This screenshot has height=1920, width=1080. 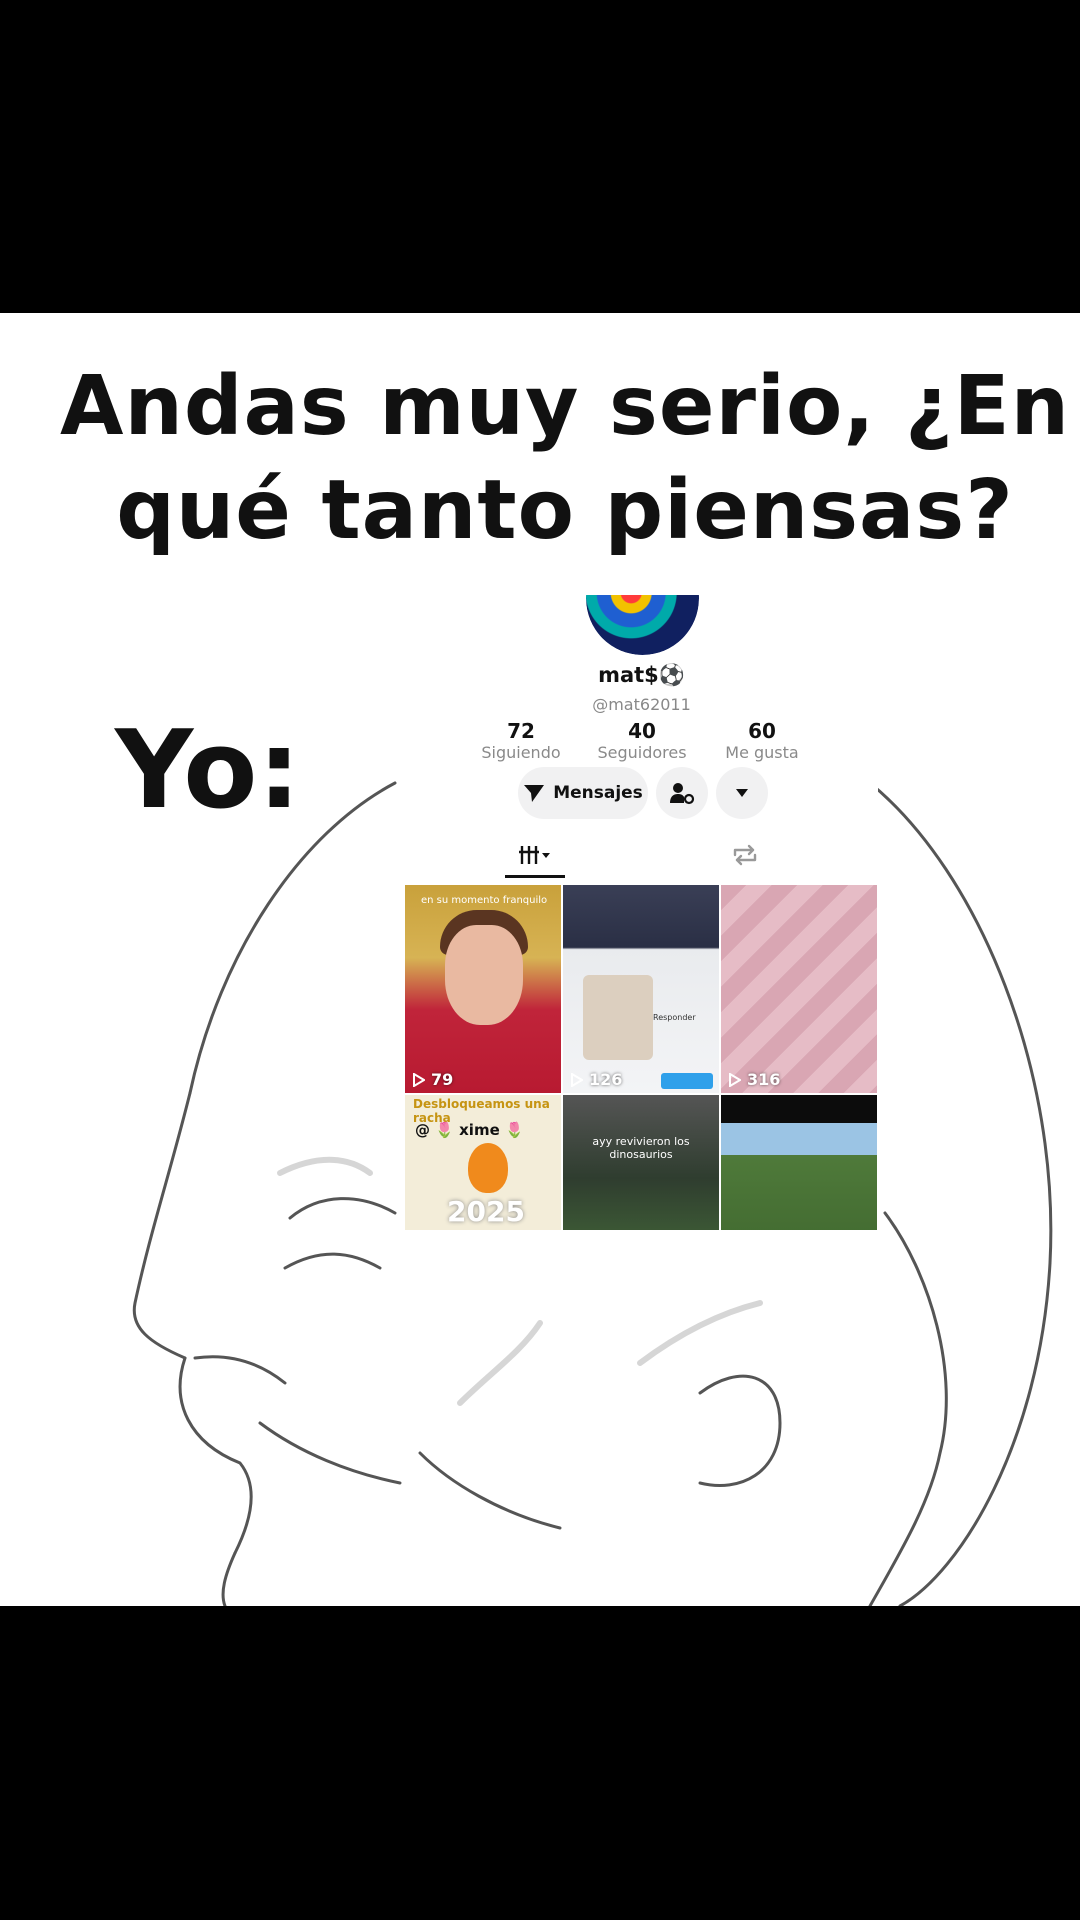 I want to click on stat-likes-count: 60, so click(x=762, y=731).